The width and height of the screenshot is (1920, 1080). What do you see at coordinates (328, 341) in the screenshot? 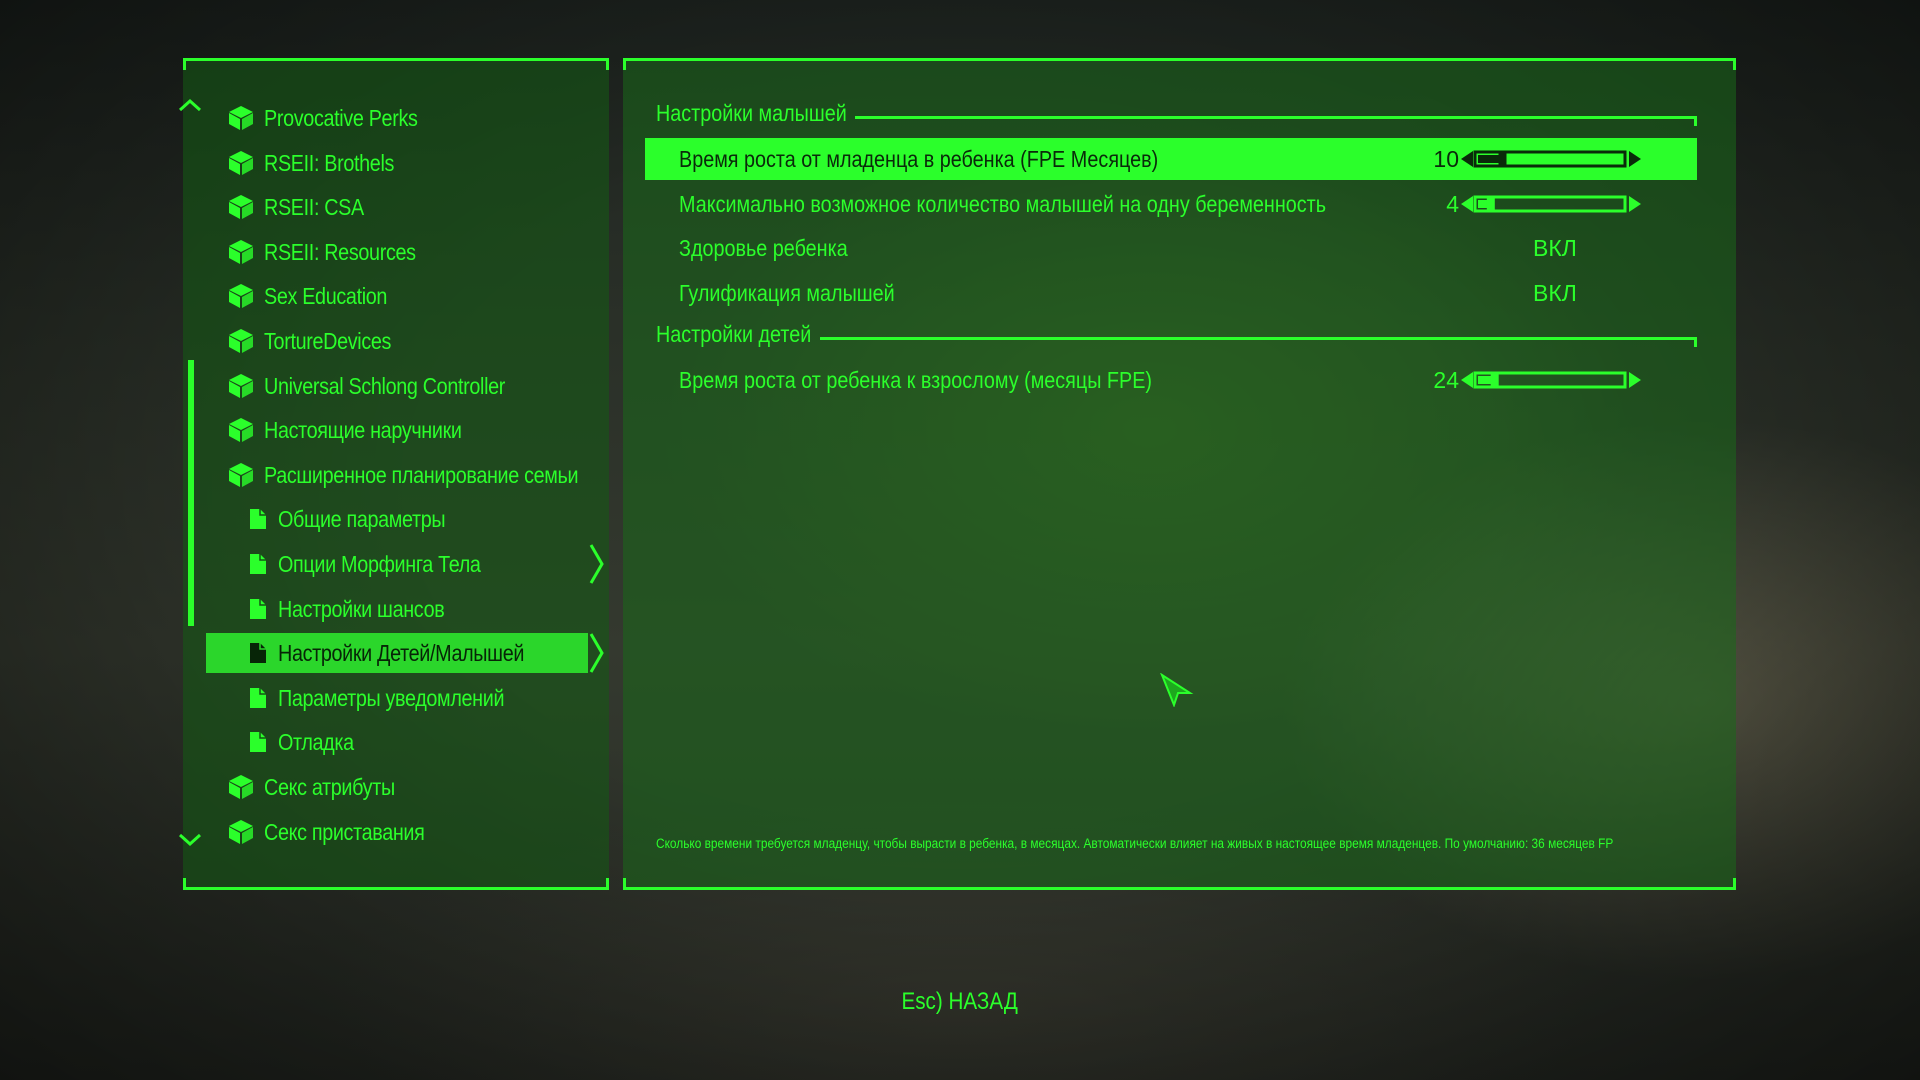
I see `mod-list-item-label: TortureDevices` at bounding box center [328, 341].